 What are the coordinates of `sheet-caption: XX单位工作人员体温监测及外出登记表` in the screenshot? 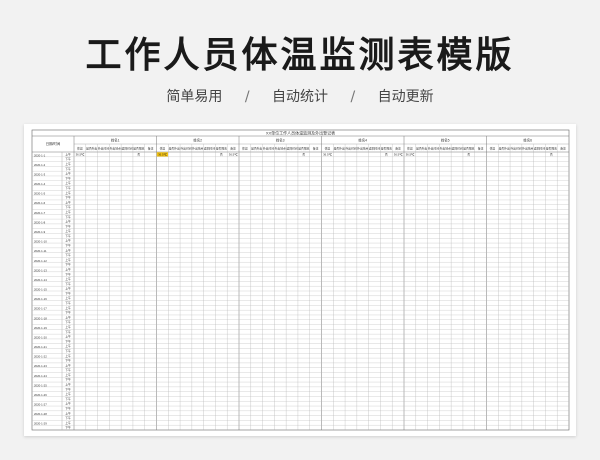 It's located at (300, 133).